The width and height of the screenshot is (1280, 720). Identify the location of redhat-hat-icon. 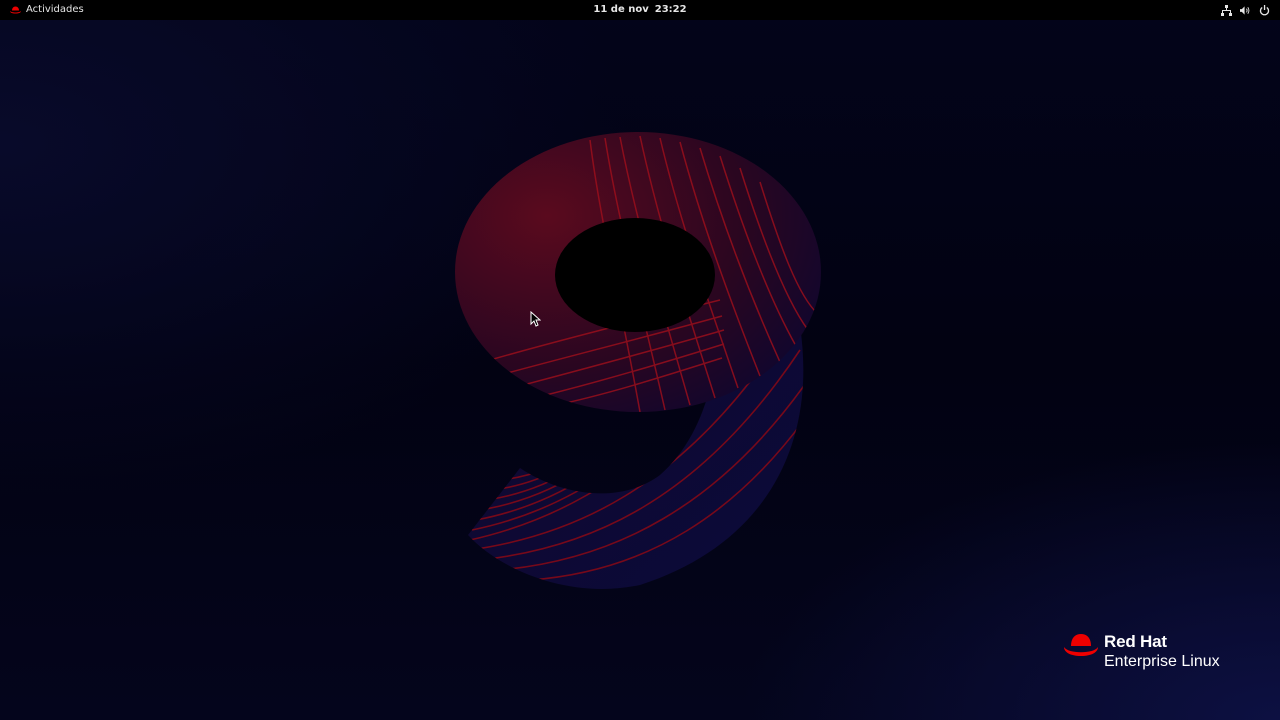
(1081, 645).